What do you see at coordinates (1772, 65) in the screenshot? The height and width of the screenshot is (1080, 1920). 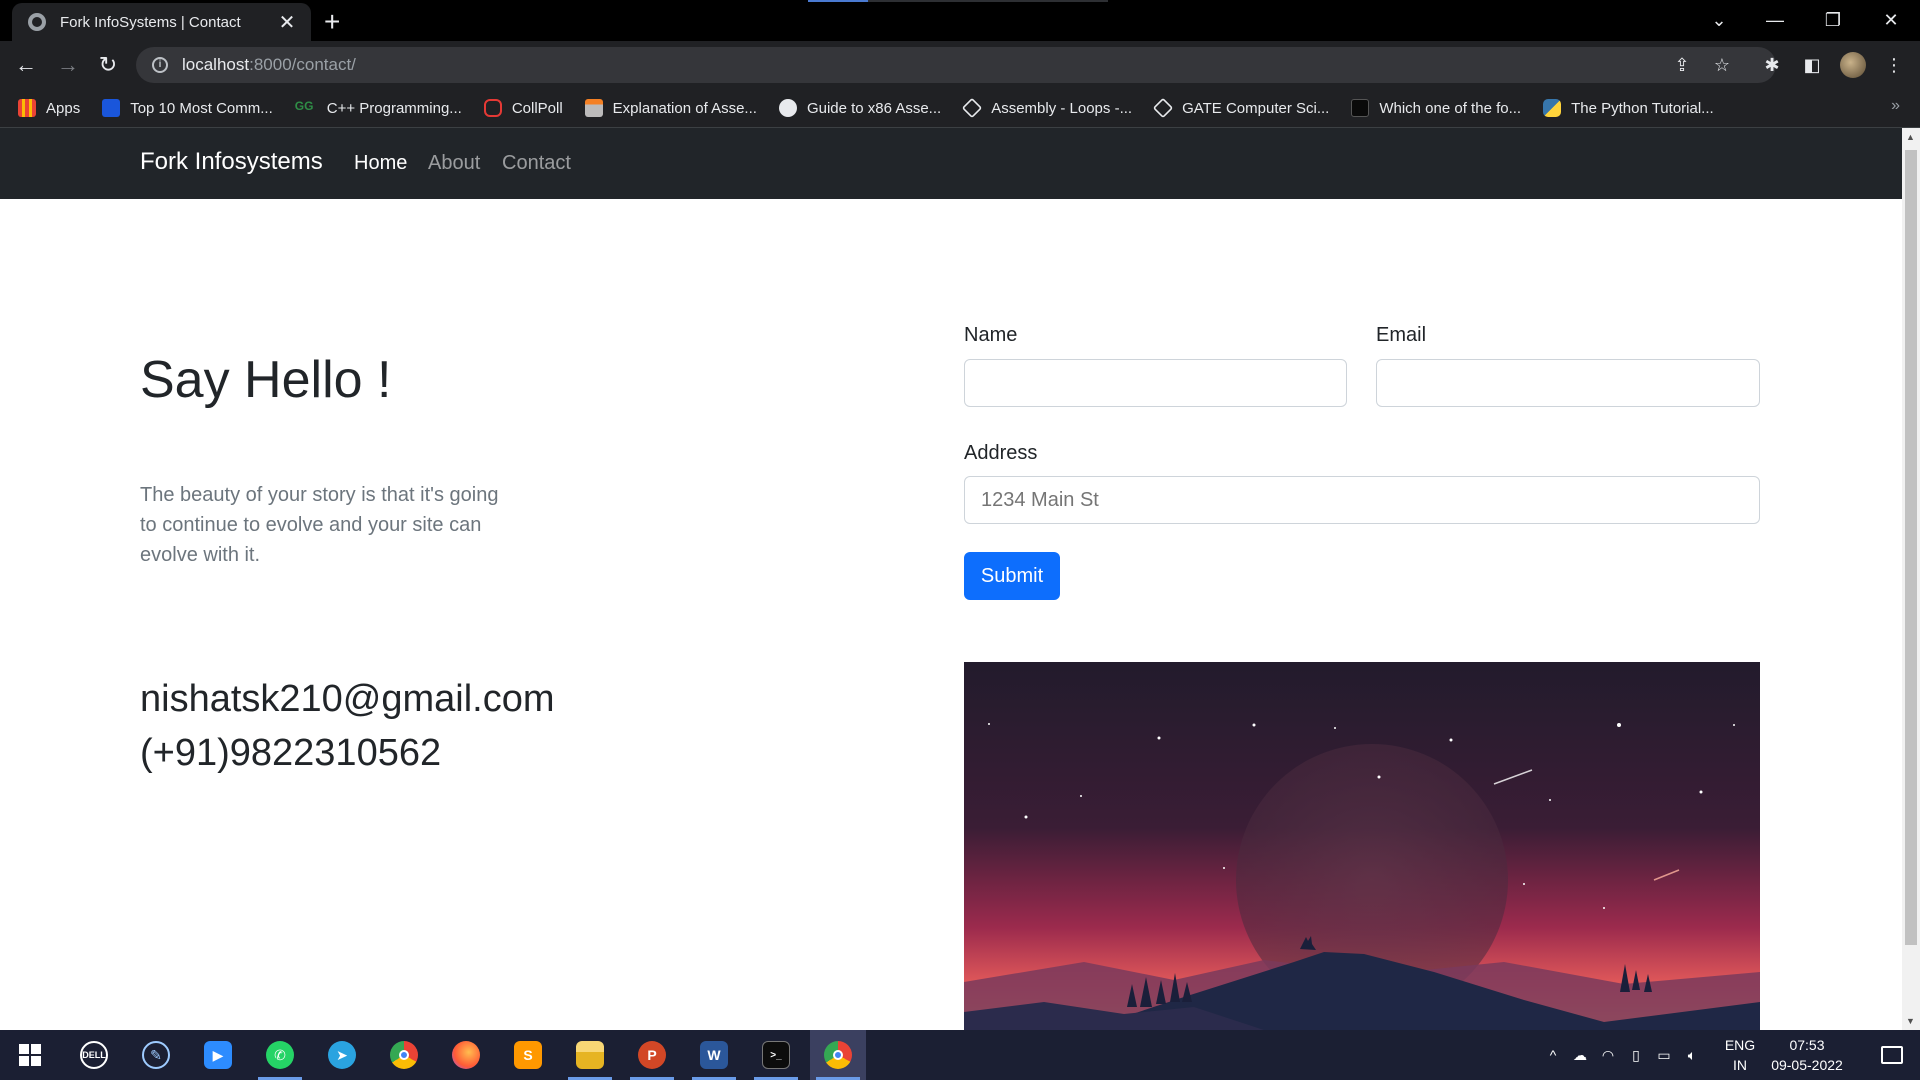 I see `extensions-icon: ✱` at bounding box center [1772, 65].